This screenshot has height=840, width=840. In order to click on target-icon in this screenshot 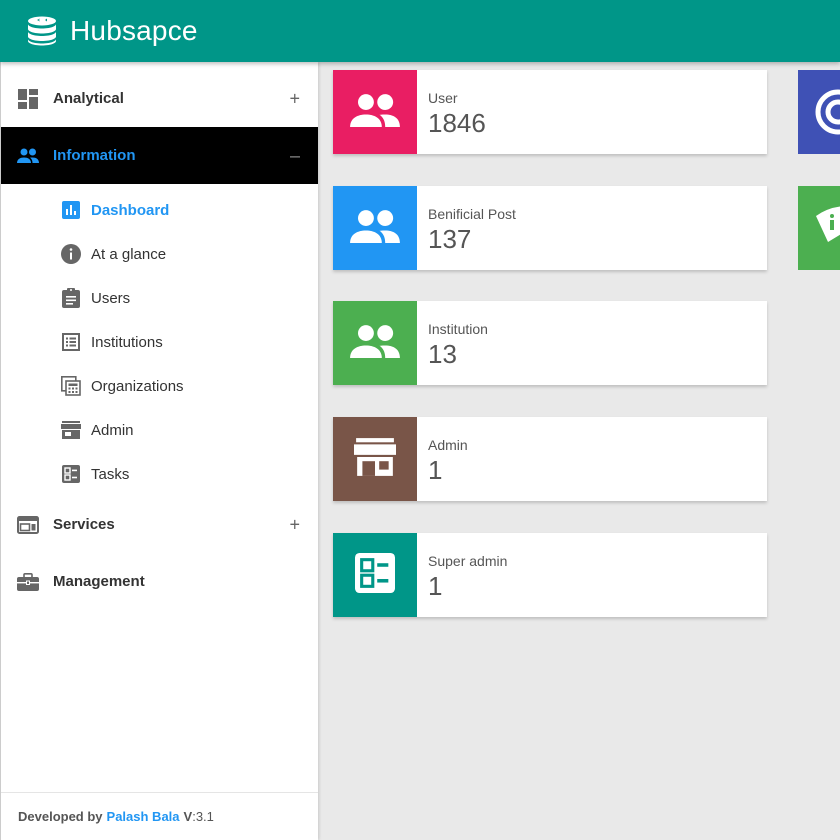, I will do `click(819, 121)`.